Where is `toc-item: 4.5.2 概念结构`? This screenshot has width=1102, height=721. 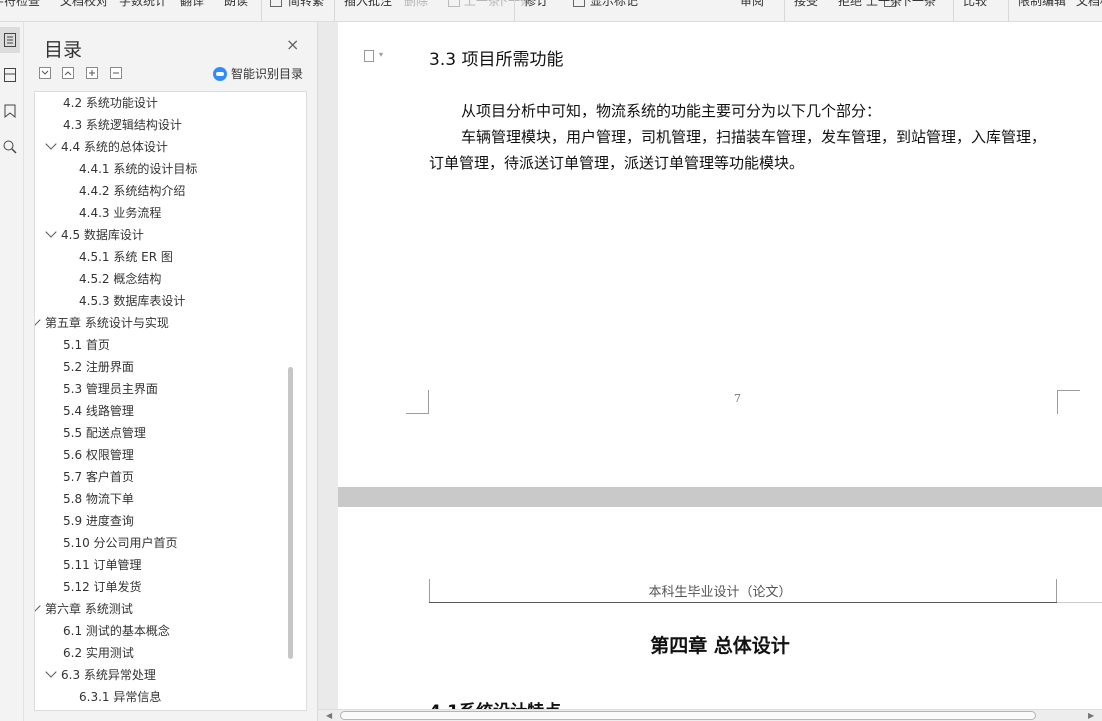
toc-item: 4.5.2 概念结构 is located at coordinates (120, 279).